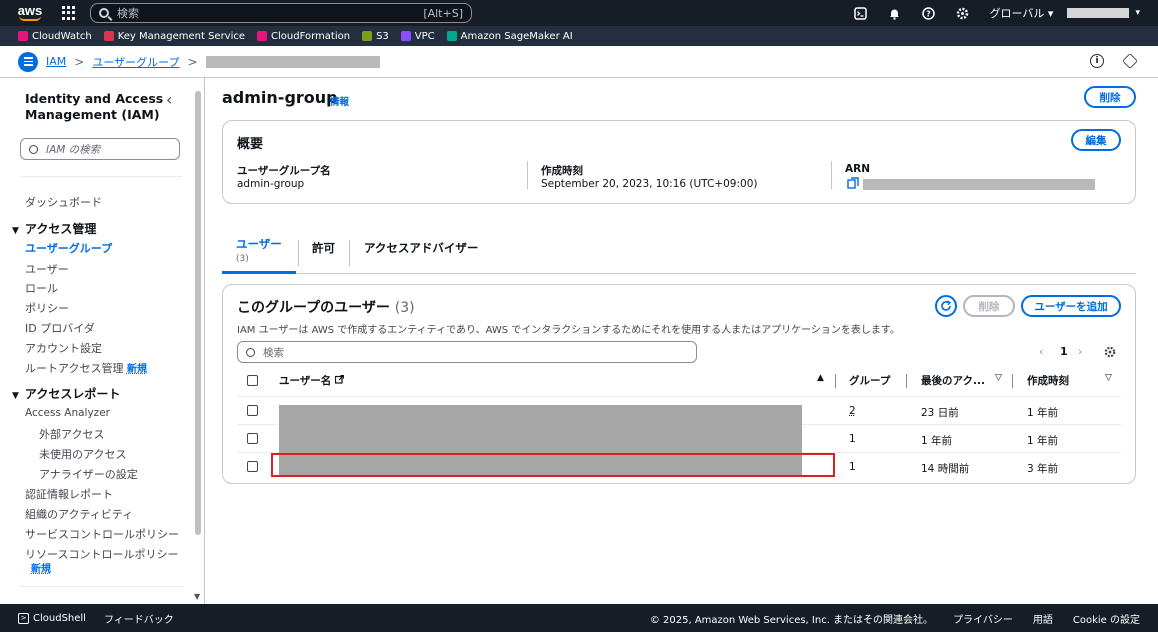 This screenshot has width=1158, height=632. What do you see at coordinates (852, 411) in the screenshot?
I see `row-groups-link: 2` at bounding box center [852, 411].